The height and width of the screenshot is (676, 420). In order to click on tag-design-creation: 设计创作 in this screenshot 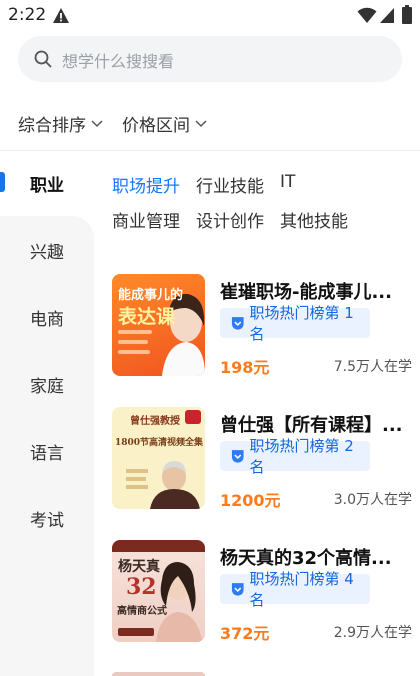, I will do `click(230, 219)`.